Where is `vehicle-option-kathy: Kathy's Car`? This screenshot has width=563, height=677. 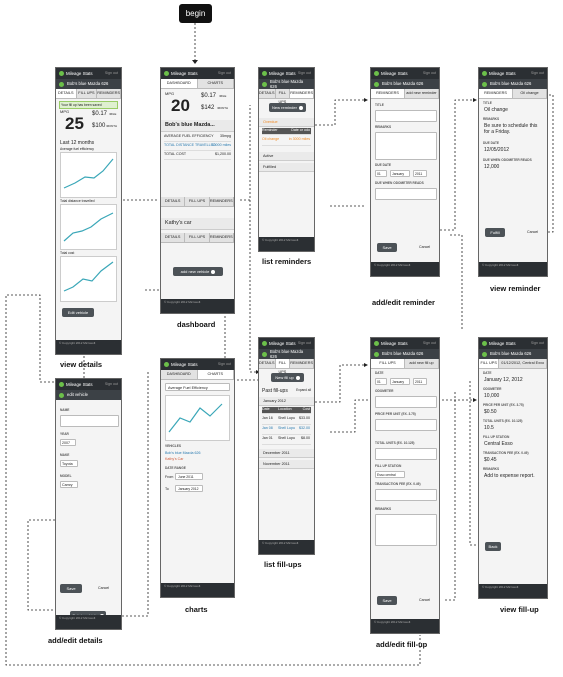
vehicle-option-kathy: Kathy's Car is located at coordinates (174, 459).